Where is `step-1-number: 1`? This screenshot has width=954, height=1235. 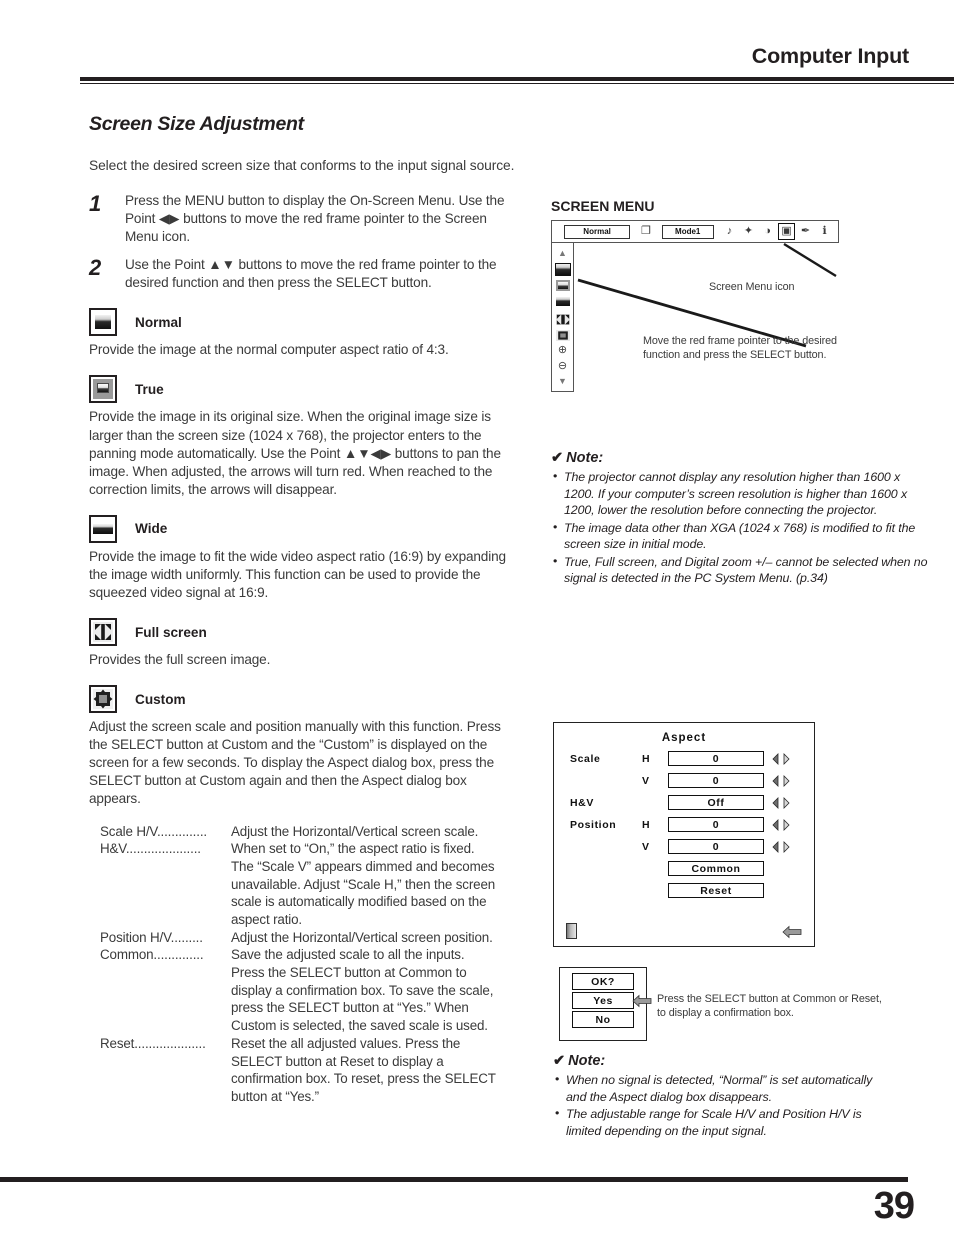 step-1-number: 1 is located at coordinates (95, 203).